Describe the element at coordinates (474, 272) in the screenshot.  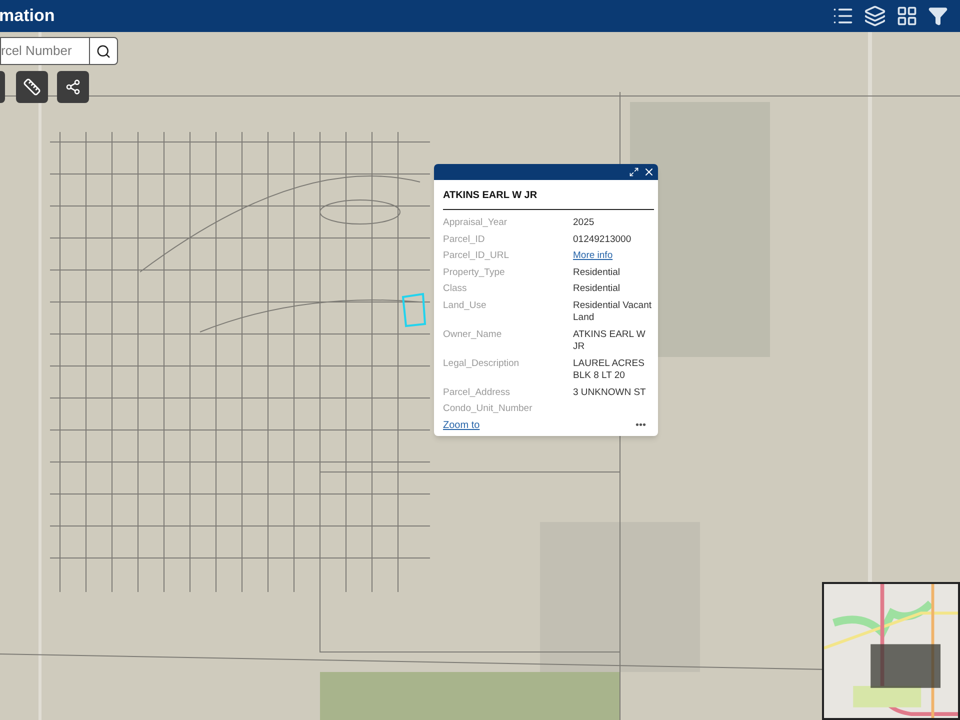
I see `field-label: Property_Type` at that location.